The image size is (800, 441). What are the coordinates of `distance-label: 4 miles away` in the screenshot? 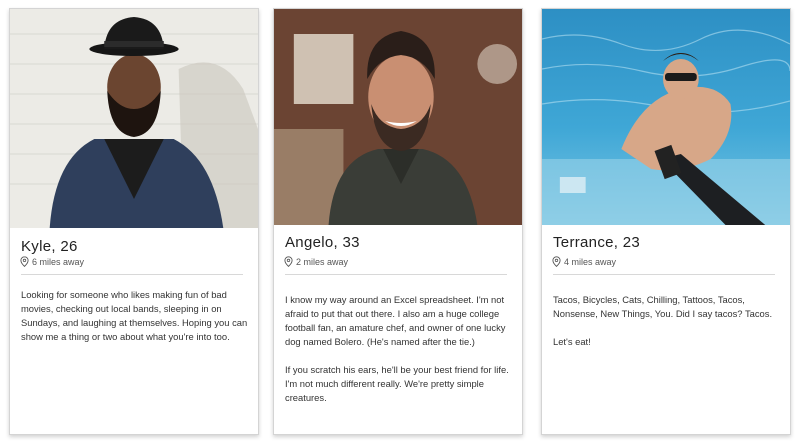 It's located at (590, 261).